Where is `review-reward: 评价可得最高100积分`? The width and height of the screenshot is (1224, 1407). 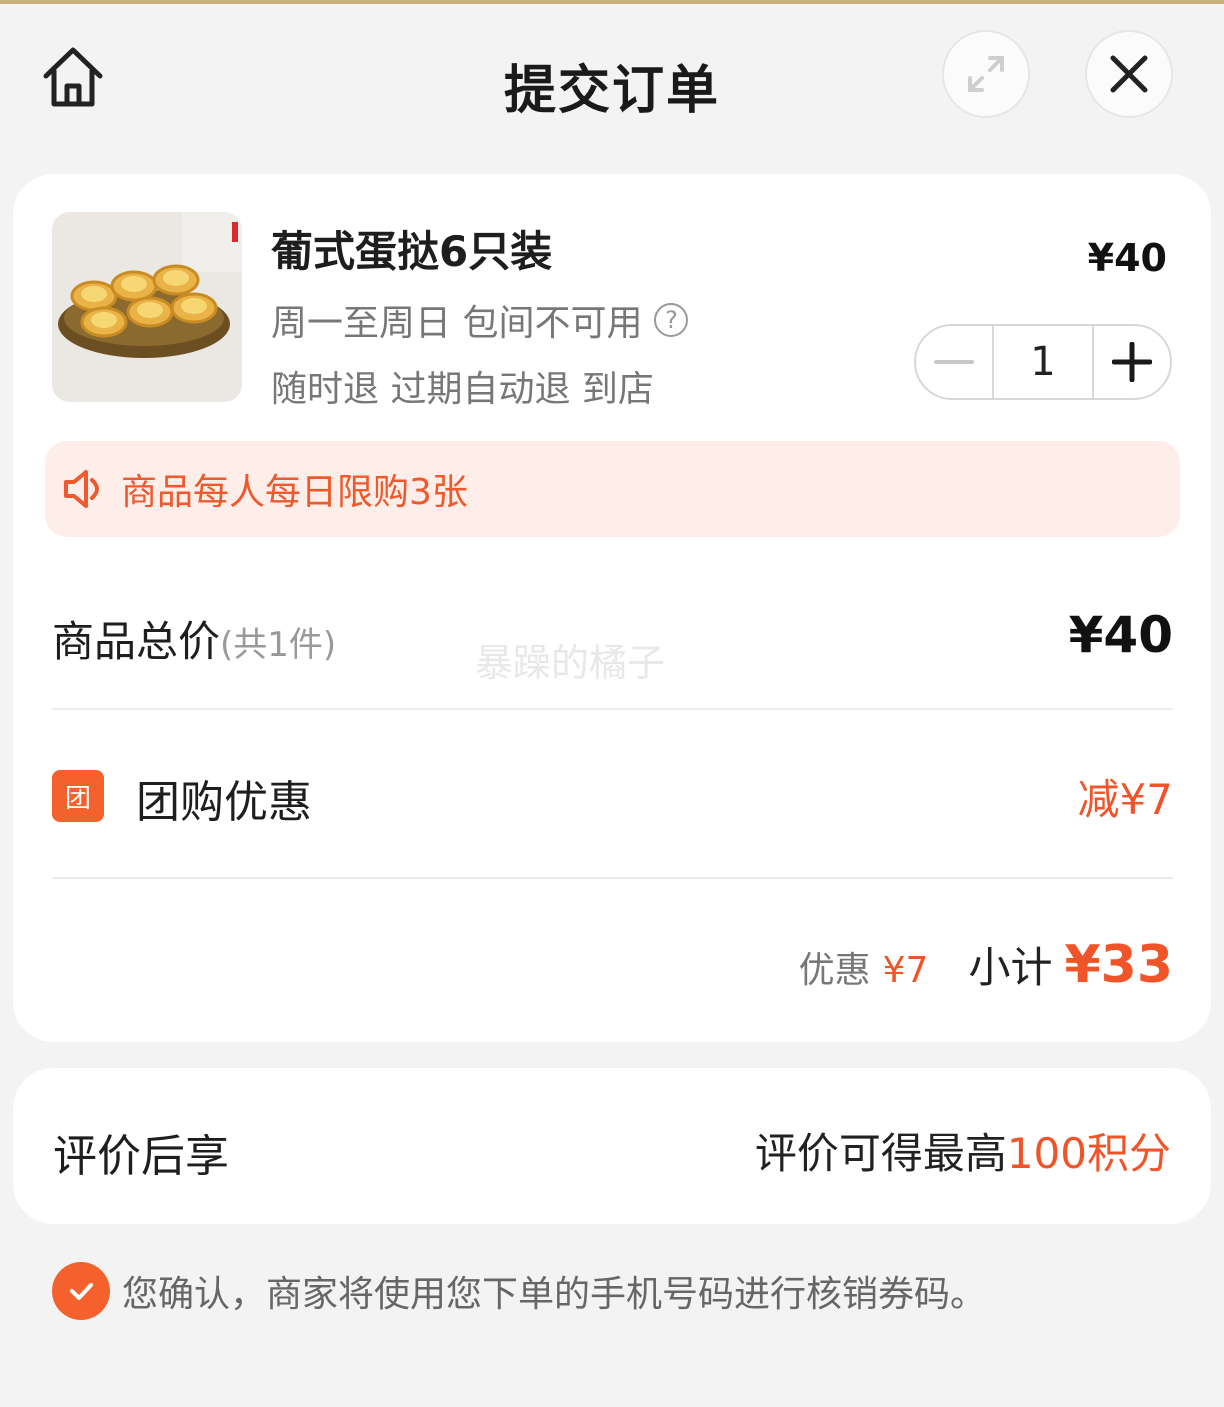 review-reward: 评价可得最高100积分 is located at coordinates (963, 1150).